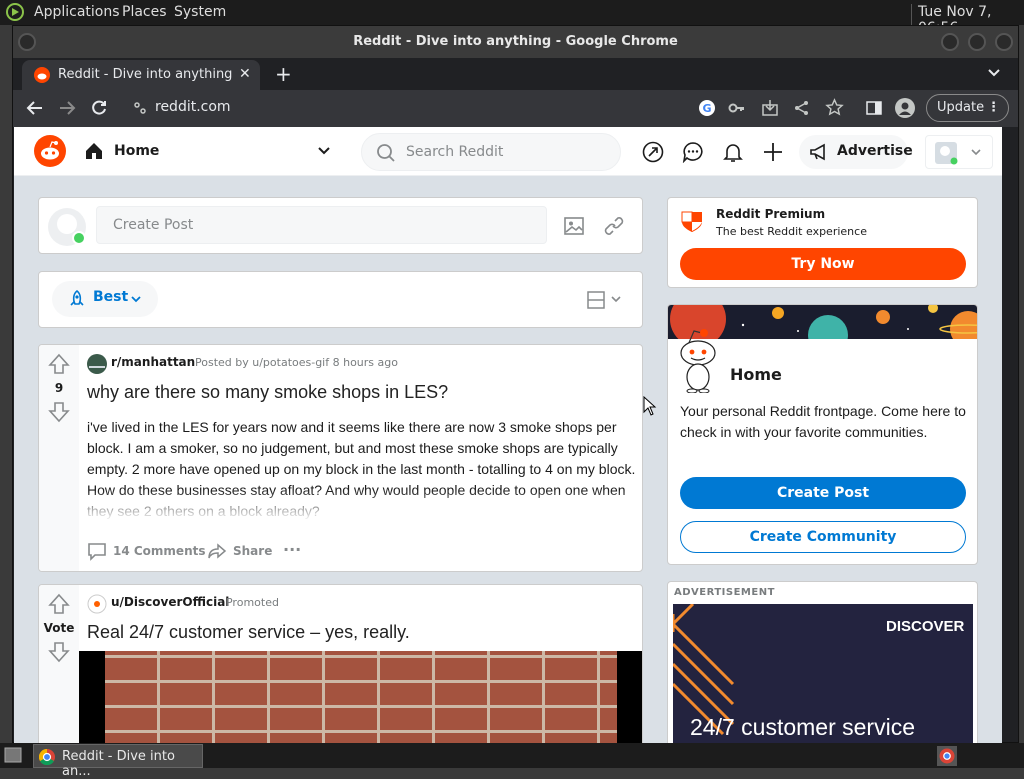 This screenshot has width=1024, height=779. What do you see at coordinates (770, 108) in the screenshot?
I see `install-icon` at bounding box center [770, 108].